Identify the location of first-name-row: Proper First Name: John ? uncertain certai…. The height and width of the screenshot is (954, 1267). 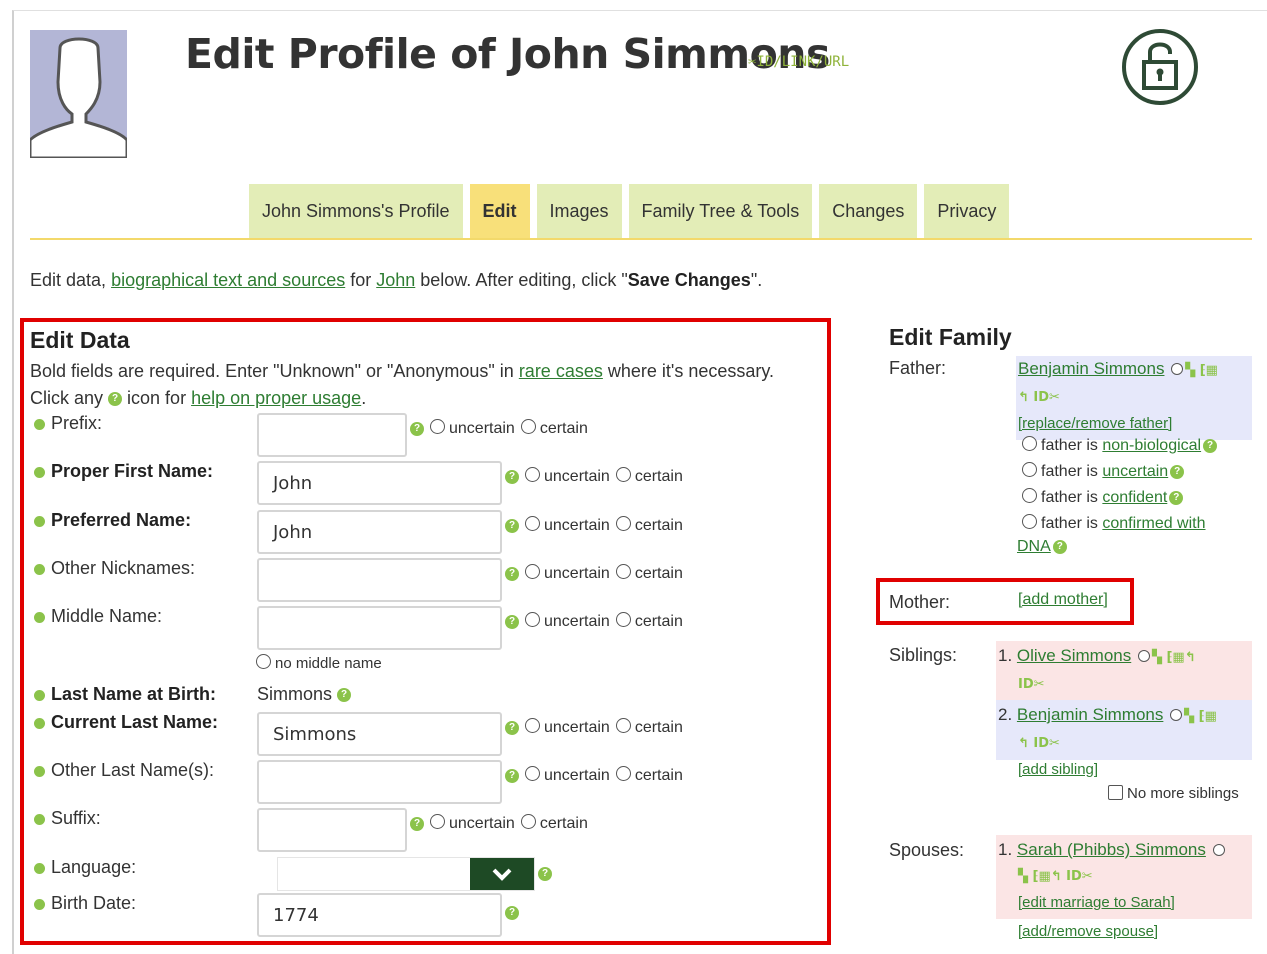
(428, 484).